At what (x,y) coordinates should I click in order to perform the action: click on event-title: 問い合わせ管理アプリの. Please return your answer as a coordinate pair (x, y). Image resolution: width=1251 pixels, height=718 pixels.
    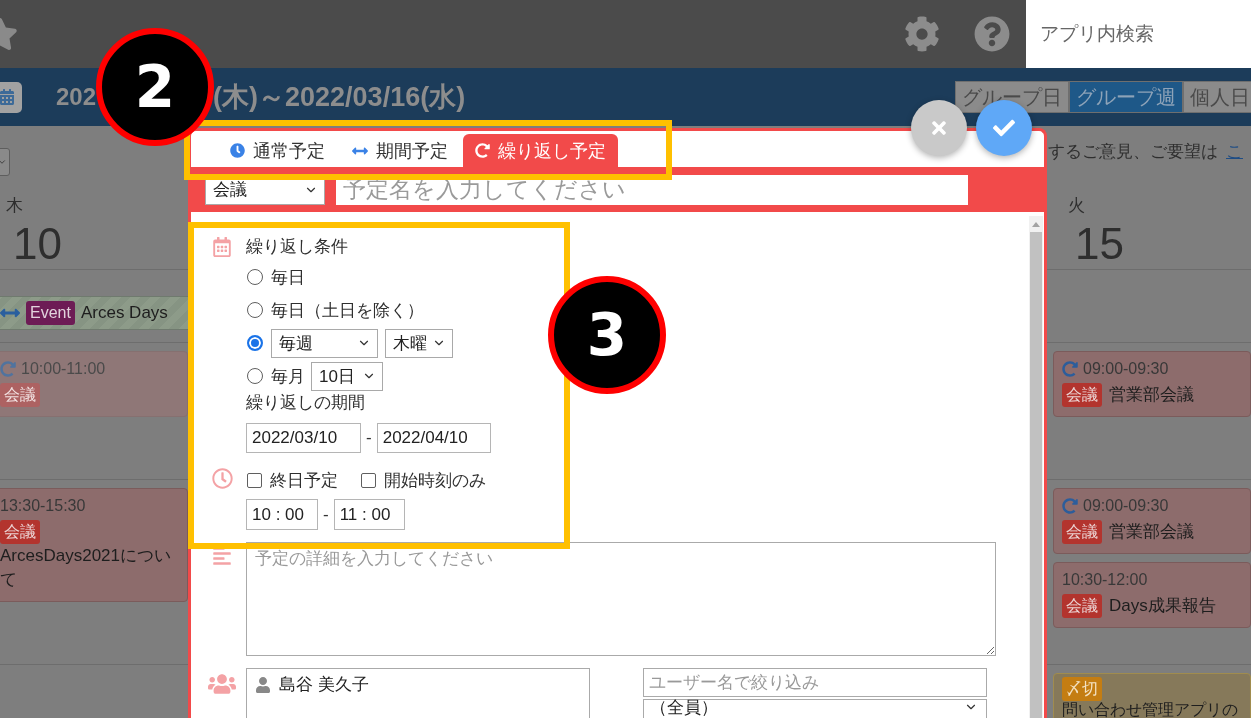
    Looking at the image, I should click on (1150, 709).